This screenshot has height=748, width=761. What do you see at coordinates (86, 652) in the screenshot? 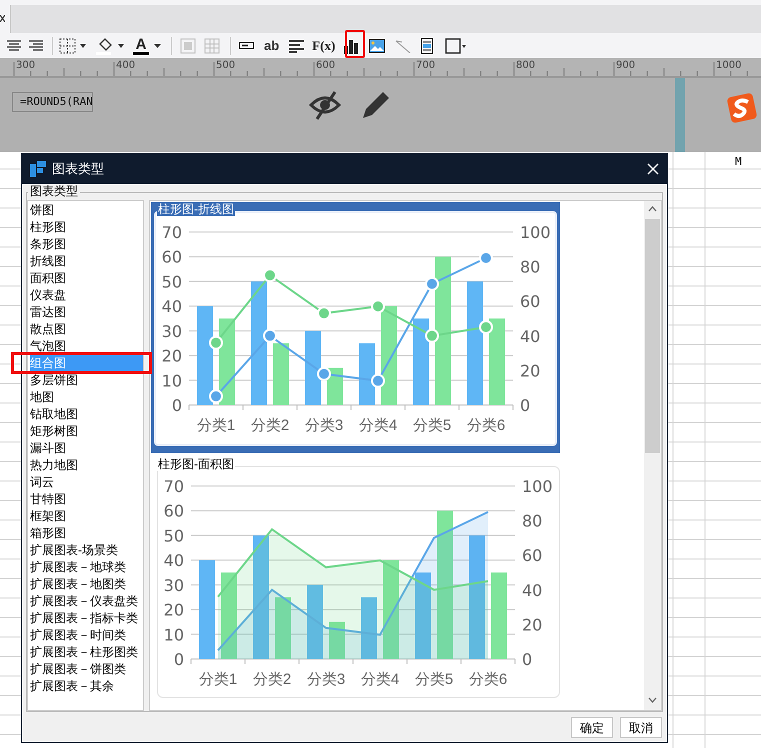
I see `chart-type-item: 扩展图表－柱形图类` at bounding box center [86, 652].